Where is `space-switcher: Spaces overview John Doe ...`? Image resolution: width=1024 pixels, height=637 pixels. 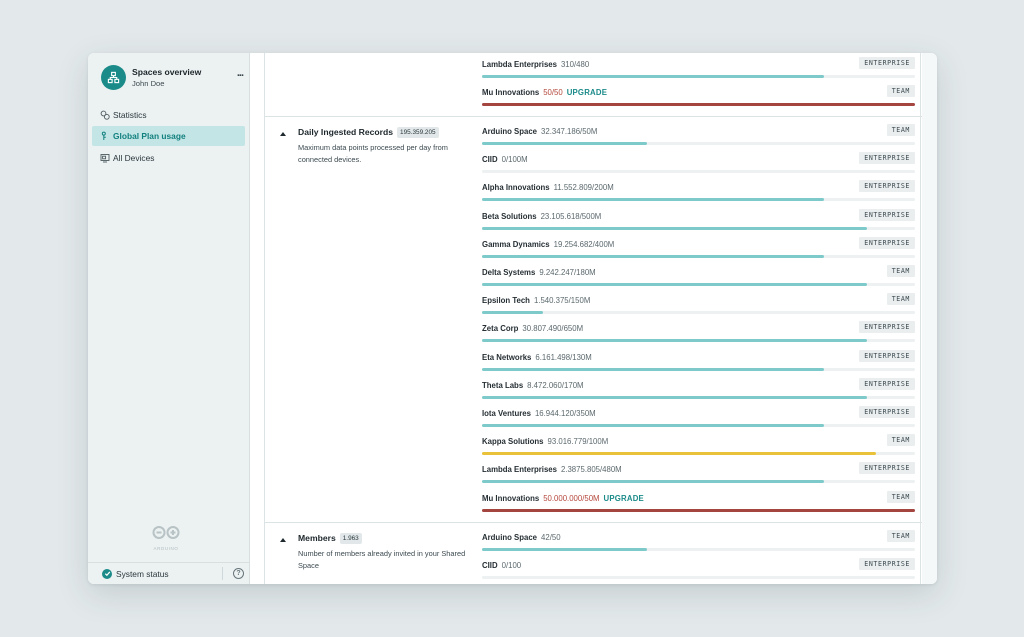 space-switcher: Spaces overview John Doe ... is located at coordinates (173, 78).